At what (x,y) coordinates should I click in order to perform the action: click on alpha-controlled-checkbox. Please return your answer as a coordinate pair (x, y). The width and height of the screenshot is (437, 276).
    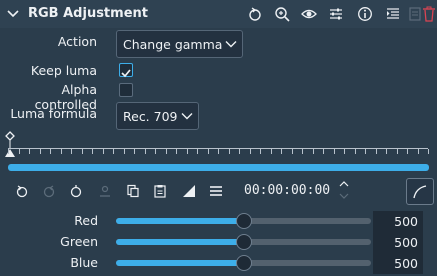
    Looking at the image, I should click on (126, 90).